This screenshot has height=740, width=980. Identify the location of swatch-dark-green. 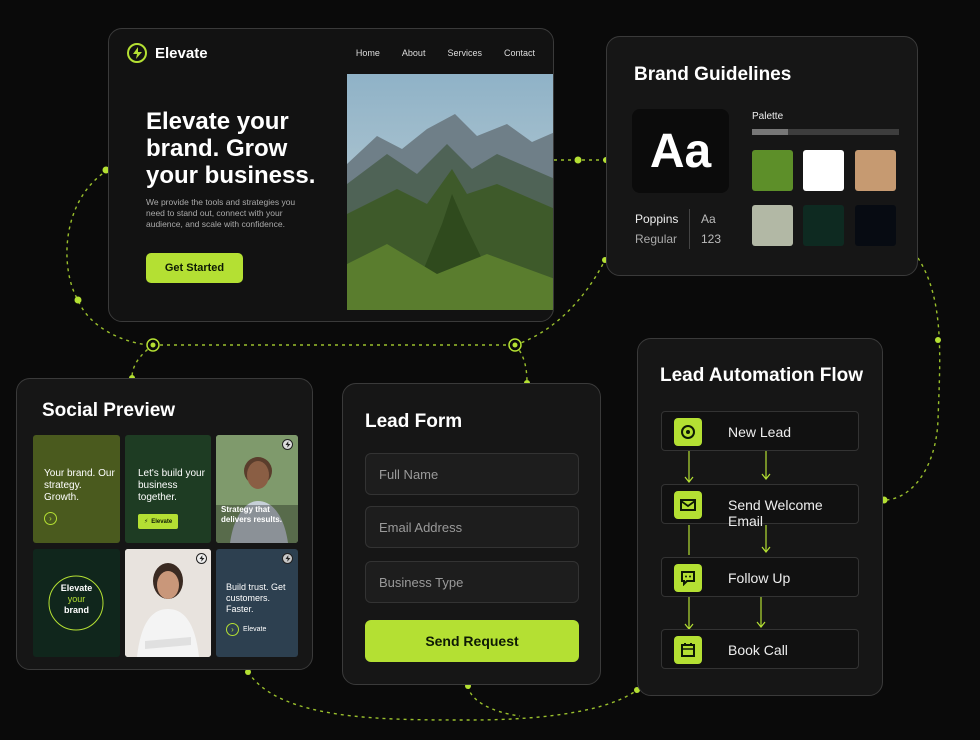
(823, 225).